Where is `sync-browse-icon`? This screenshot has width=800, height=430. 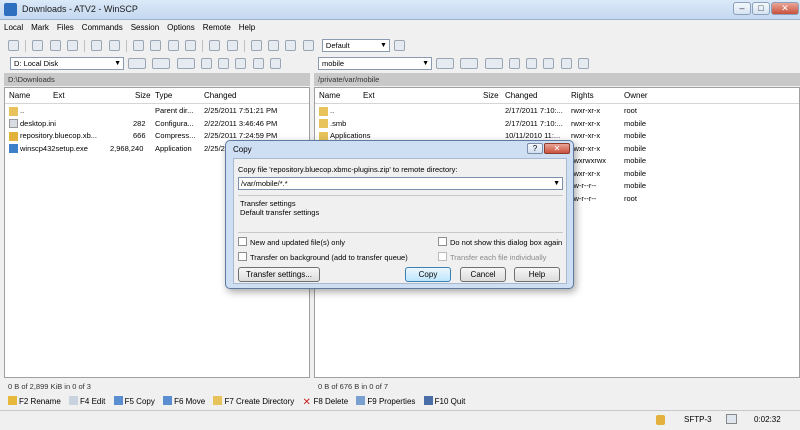
sync-browse-icon is located at coordinates (55, 45).